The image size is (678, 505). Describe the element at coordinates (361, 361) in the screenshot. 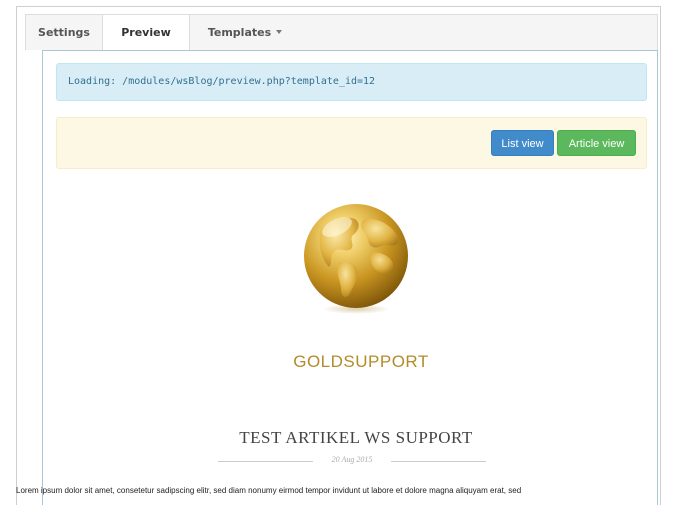

I see `brand-name: GOLDSUPPORT` at that location.